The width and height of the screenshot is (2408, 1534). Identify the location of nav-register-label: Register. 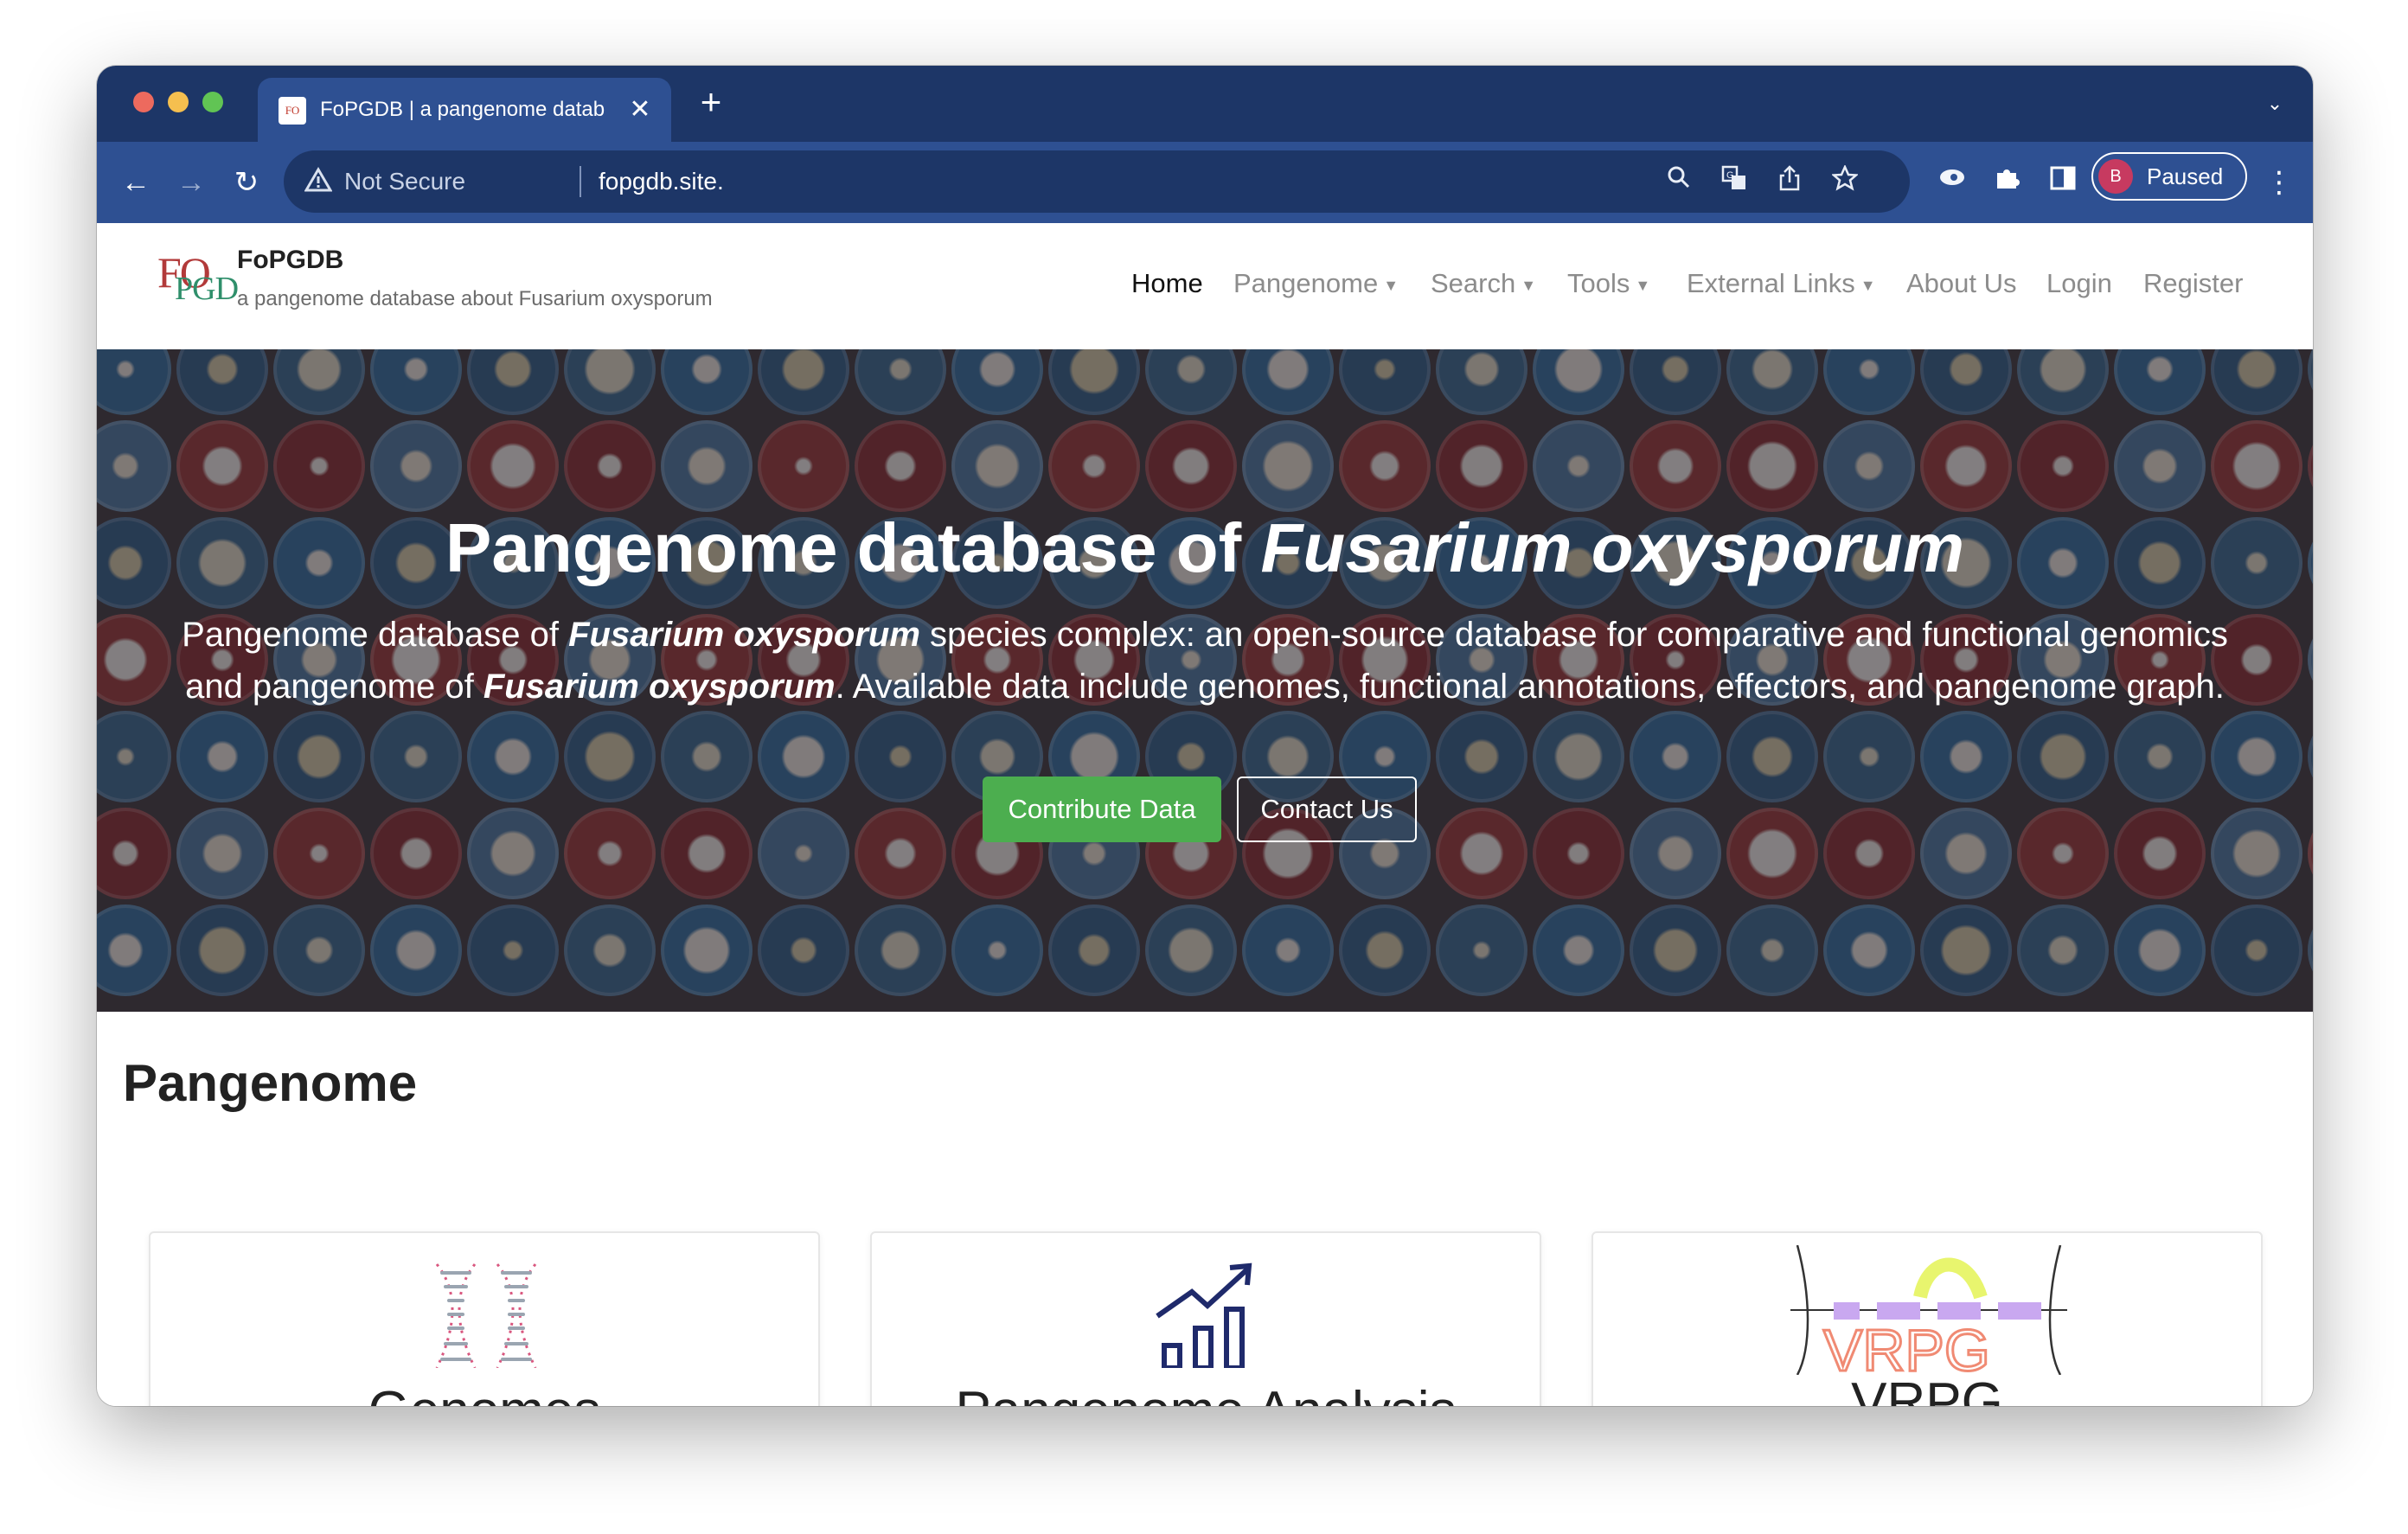
(2193, 283).